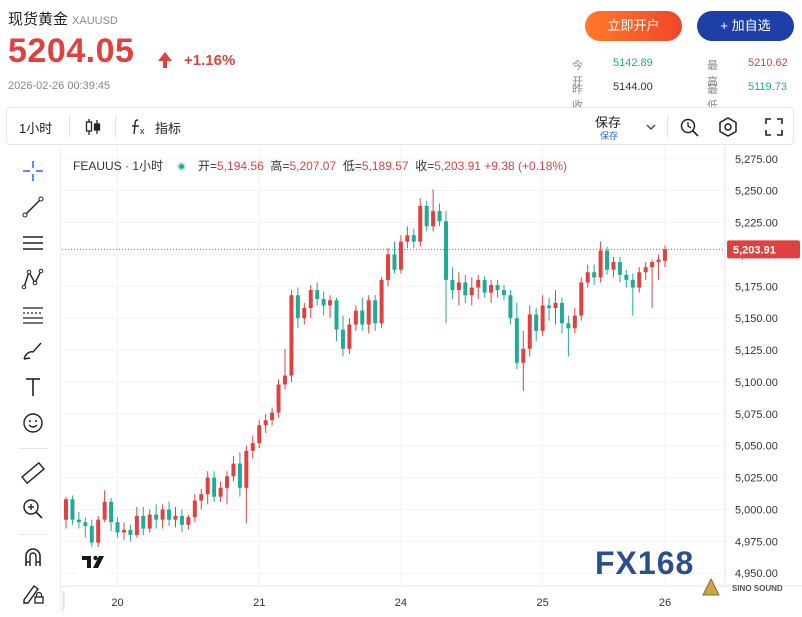 The width and height of the screenshot is (802, 617). I want to click on y-tick-label: 5,025.00, so click(756, 479).